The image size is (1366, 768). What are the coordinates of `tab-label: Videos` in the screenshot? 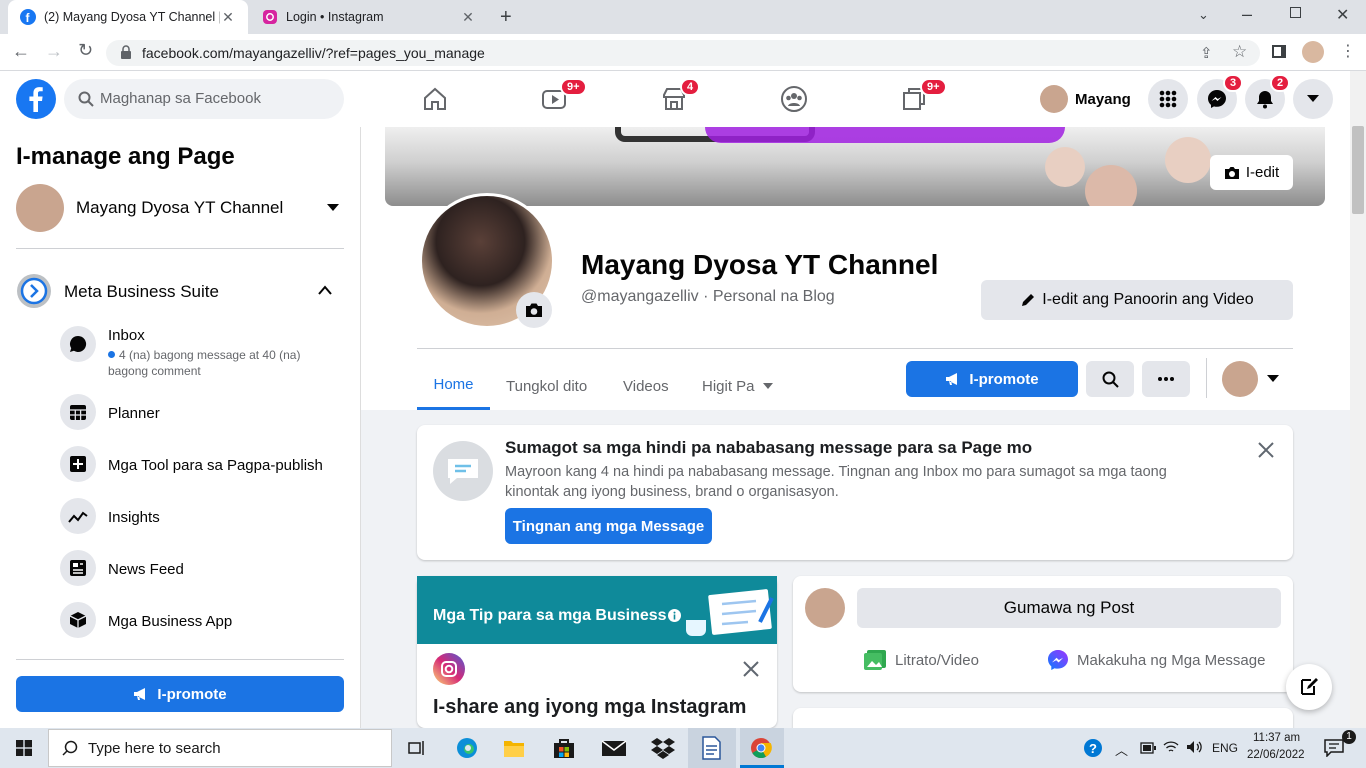 It's located at (646, 386).